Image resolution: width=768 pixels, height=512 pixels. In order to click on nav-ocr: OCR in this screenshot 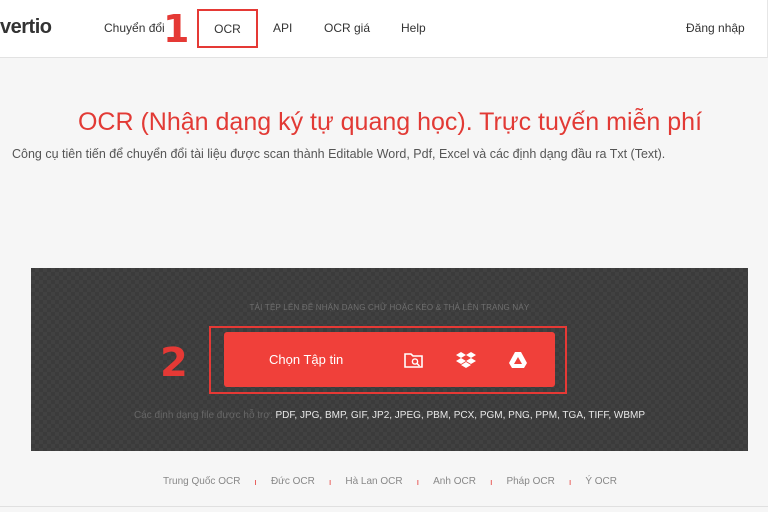, I will do `click(227, 29)`.